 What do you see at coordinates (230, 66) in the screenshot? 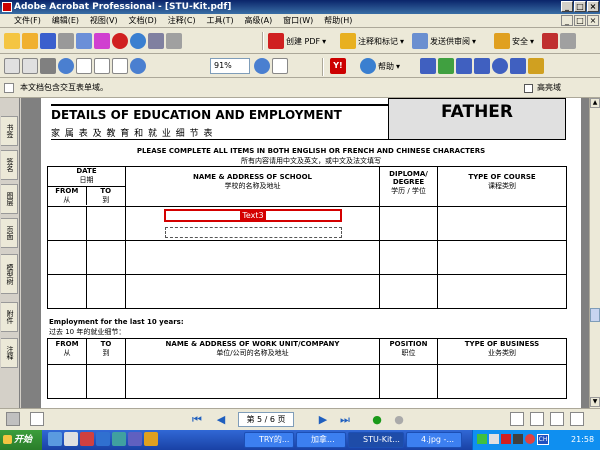
I see `zoom-level-input: 91%` at bounding box center [230, 66].